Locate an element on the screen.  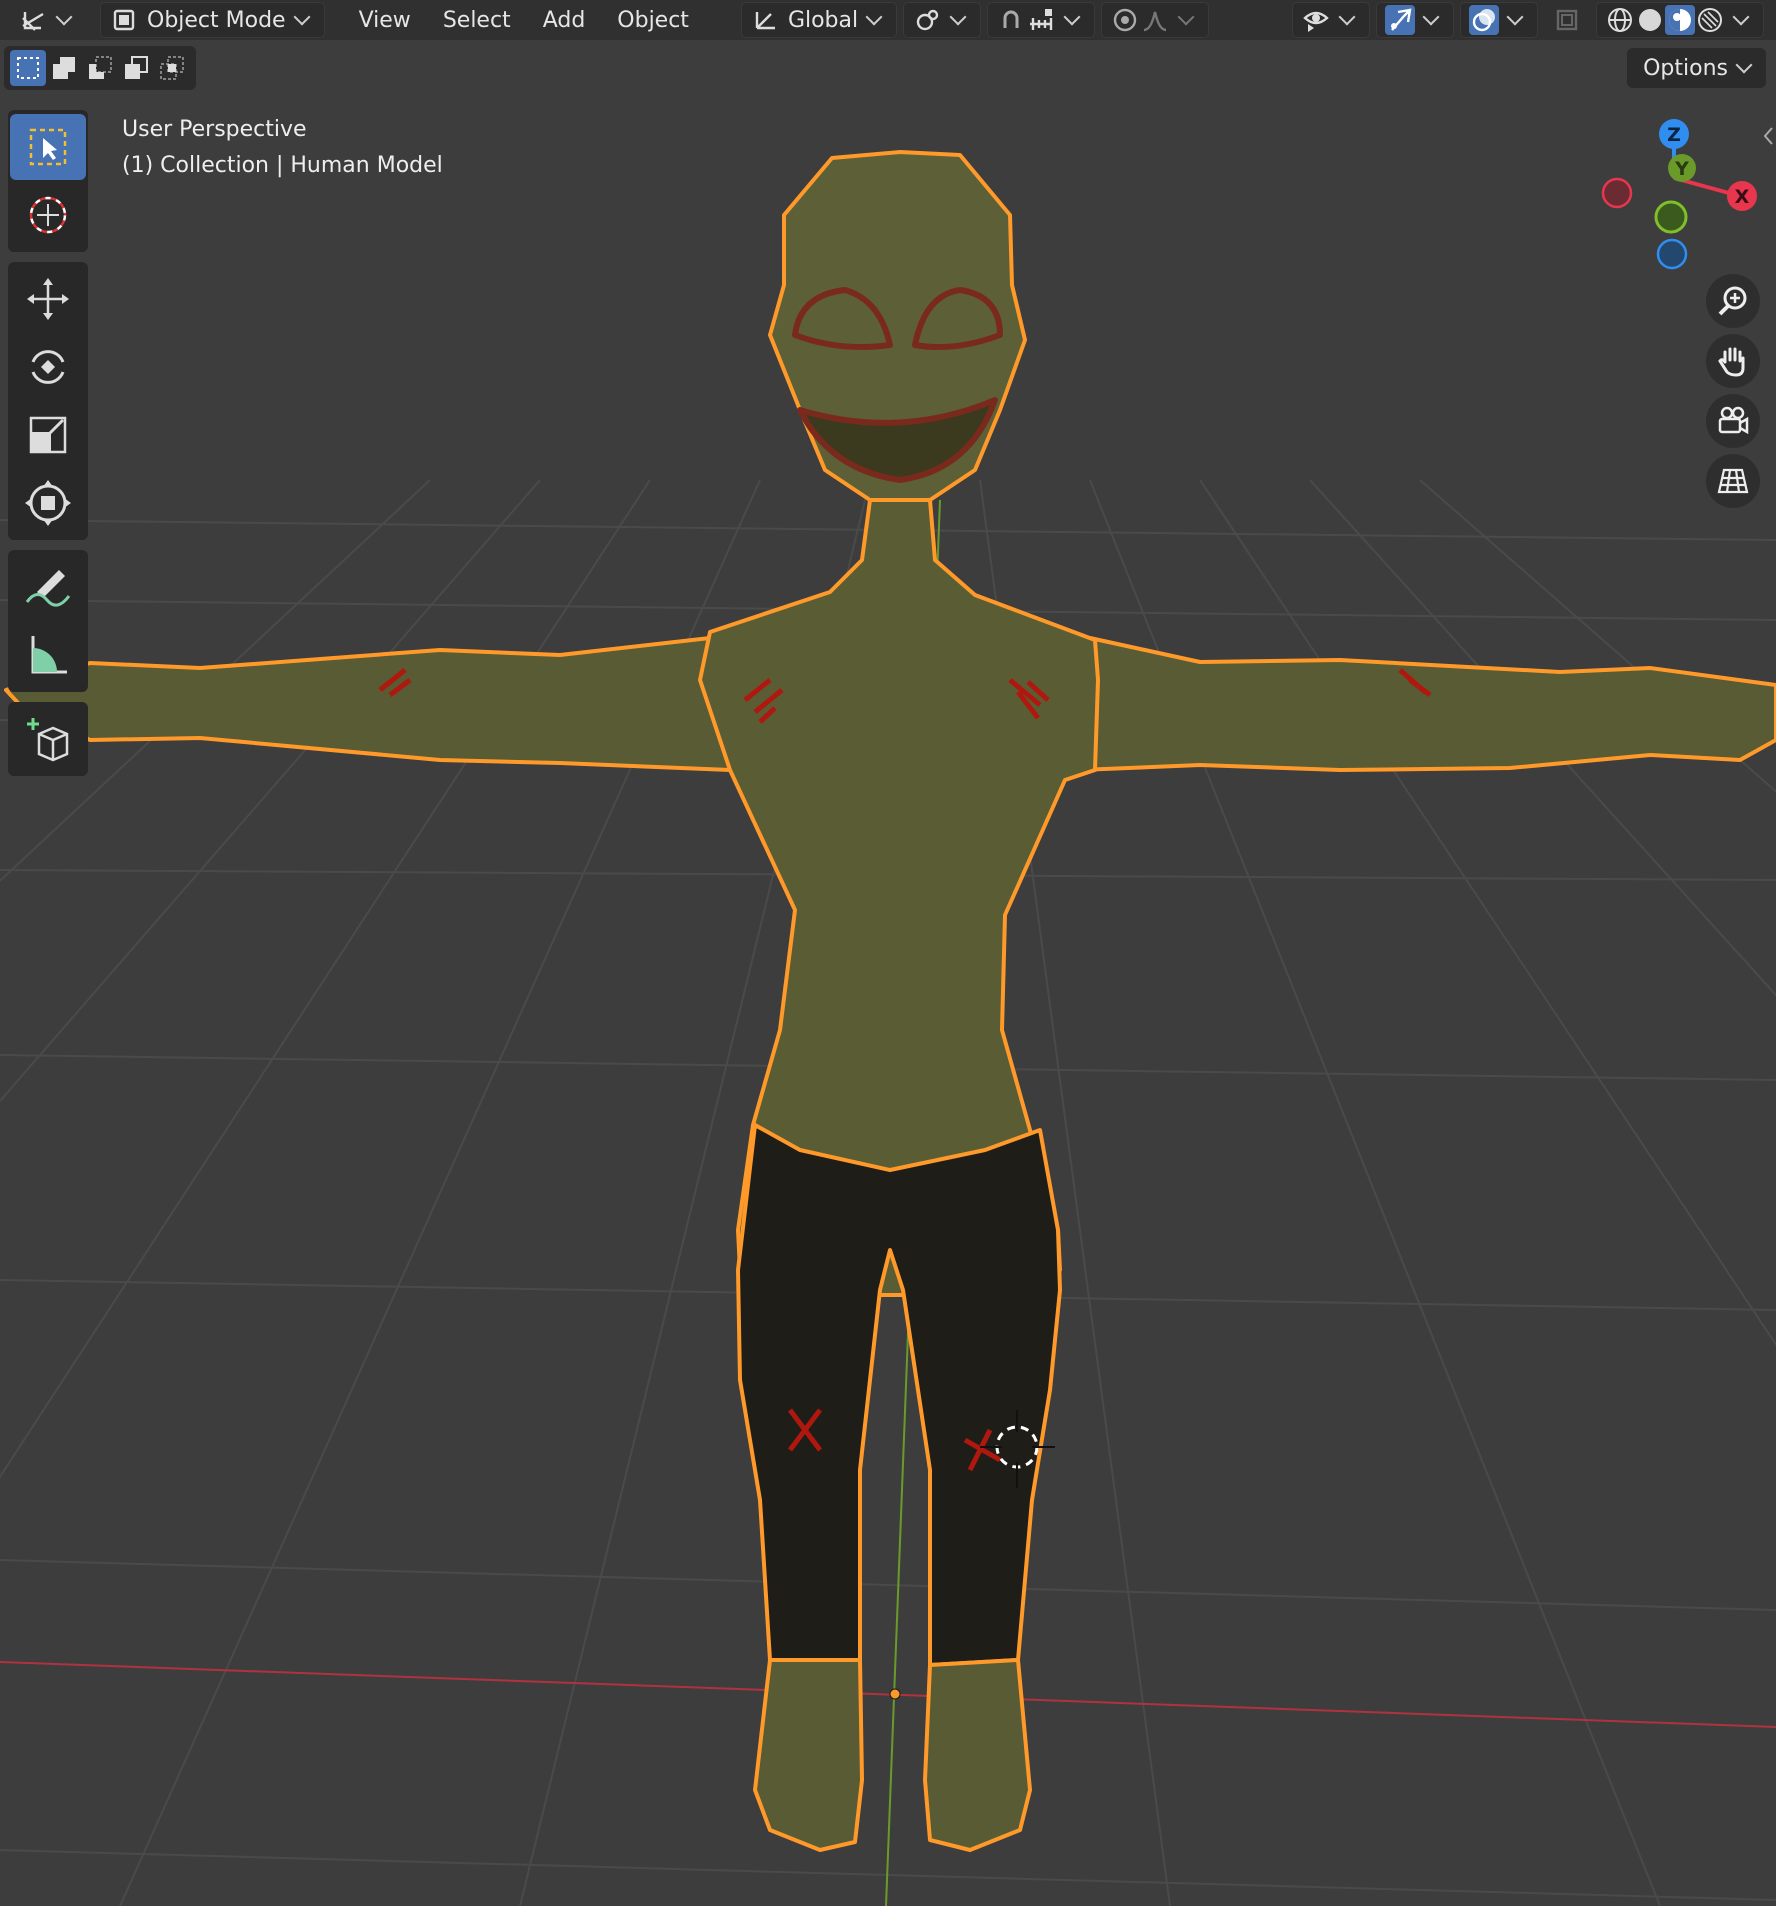
annotate-tool is located at coordinates (48, 587).